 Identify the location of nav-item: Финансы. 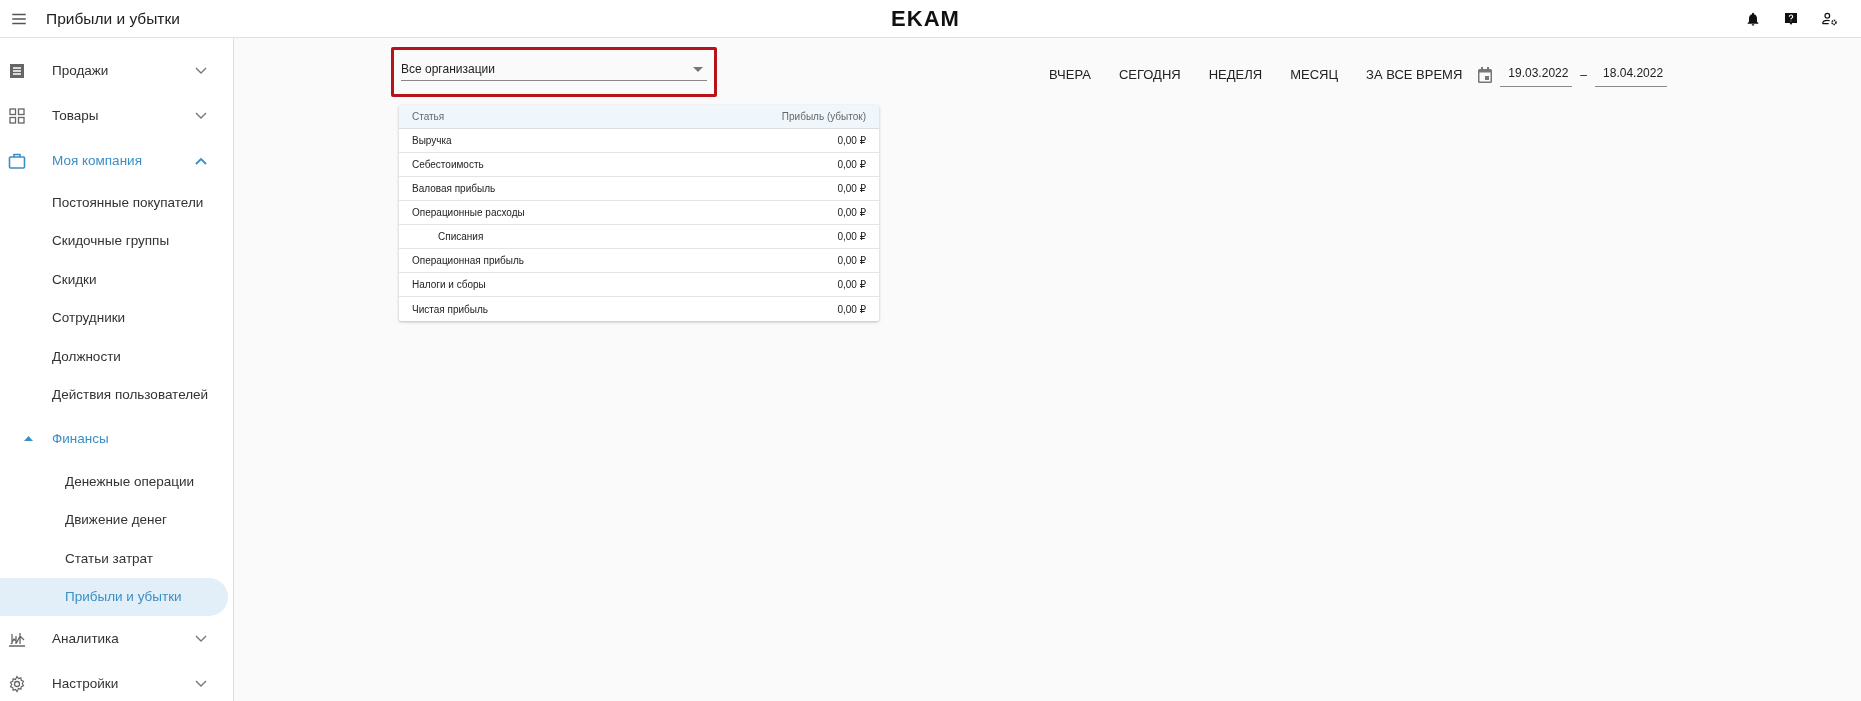
(116, 438).